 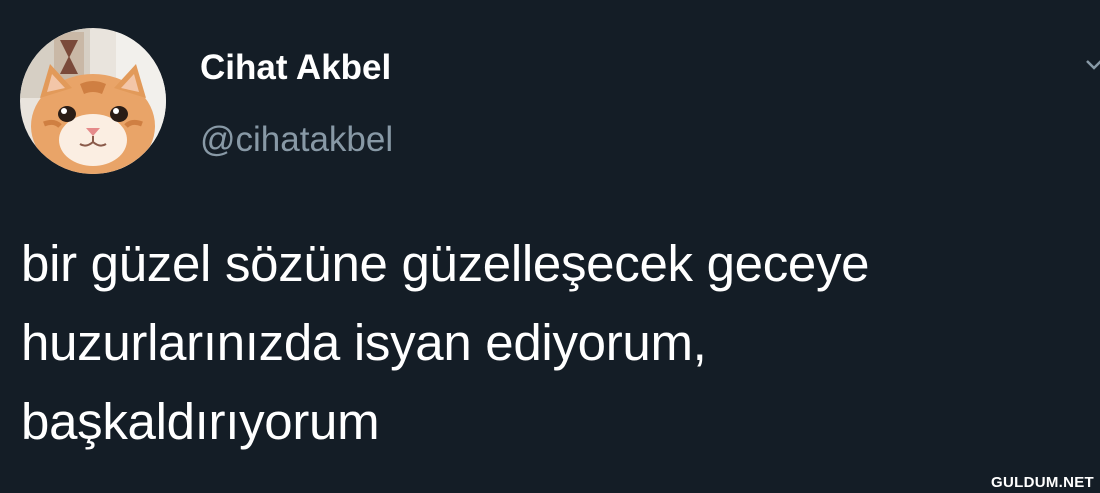 What do you see at coordinates (364, 342) in the screenshot?
I see `tweet-text-line: huzurlarınızda isyan ediyorum,` at bounding box center [364, 342].